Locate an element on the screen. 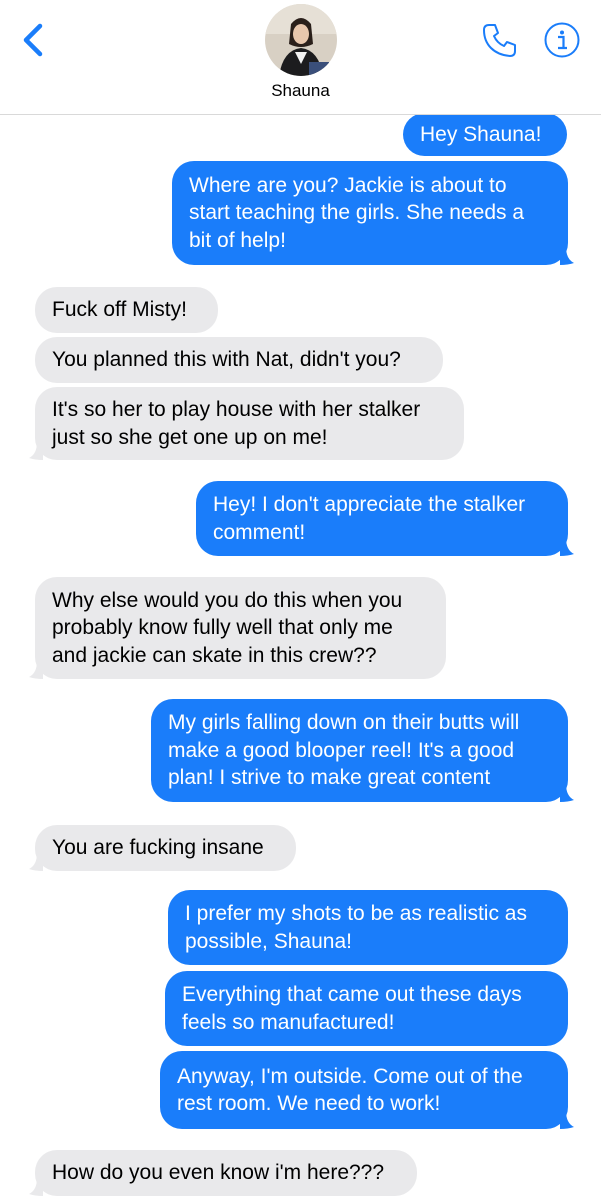  message-line: How do you even know i'm here??? is located at coordinates (218, 1173).